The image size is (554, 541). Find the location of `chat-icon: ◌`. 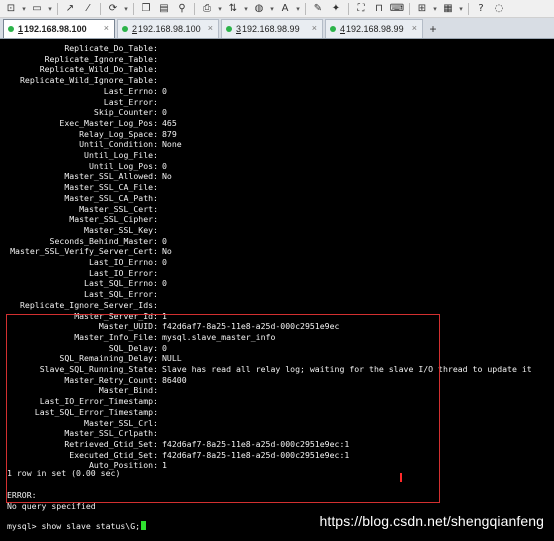

chat-icon: ◌ is located at coordinates (499, 9).